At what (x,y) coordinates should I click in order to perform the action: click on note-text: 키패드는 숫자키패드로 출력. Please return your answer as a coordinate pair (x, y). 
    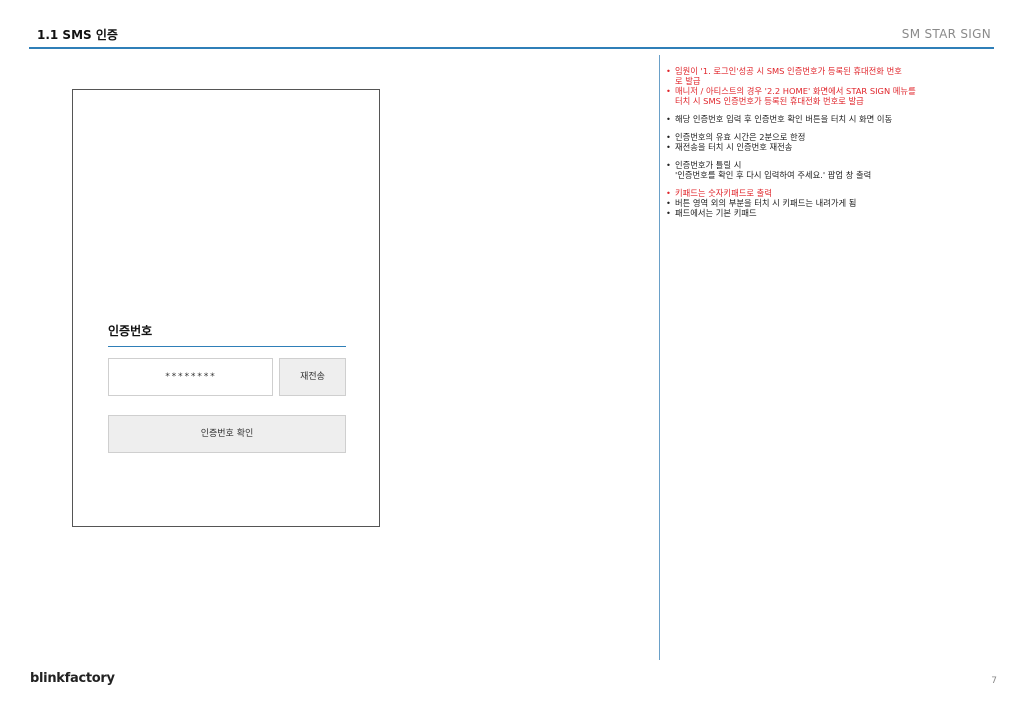
    Looking at the image, I should click on (723, 193).